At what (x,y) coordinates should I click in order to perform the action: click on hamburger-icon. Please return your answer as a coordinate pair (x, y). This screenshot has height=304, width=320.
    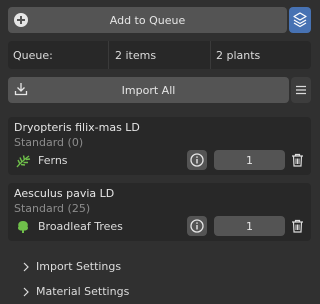
    Looking at the image, I should click on (301, 90).